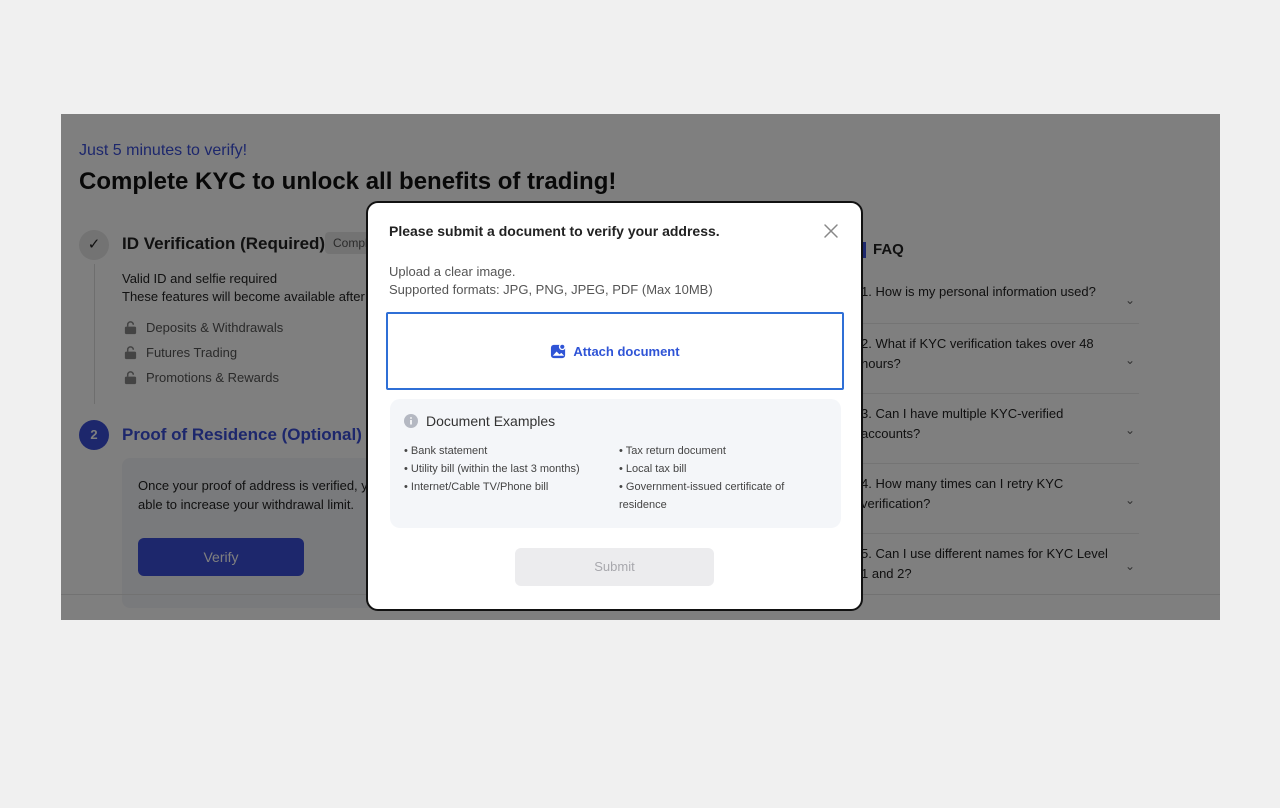 This screenshot has width=1280, height=808. Describe the element at coordinates (831, 231) in the screenshot. I see `close-icon` at that location.